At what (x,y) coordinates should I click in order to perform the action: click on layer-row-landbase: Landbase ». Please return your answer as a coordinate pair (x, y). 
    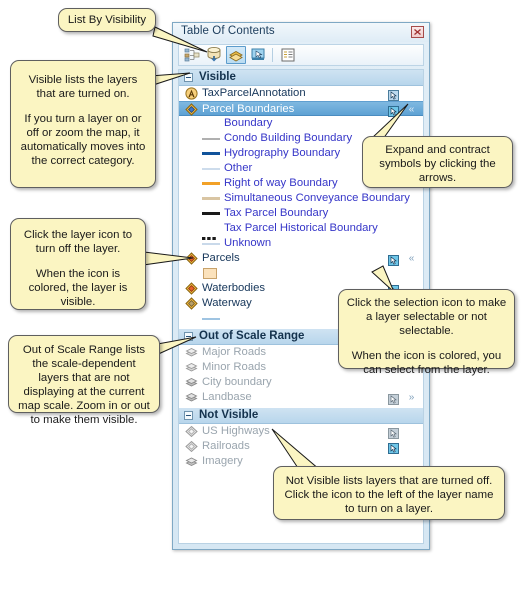
    Looking at the image, I should click on (301, 397).